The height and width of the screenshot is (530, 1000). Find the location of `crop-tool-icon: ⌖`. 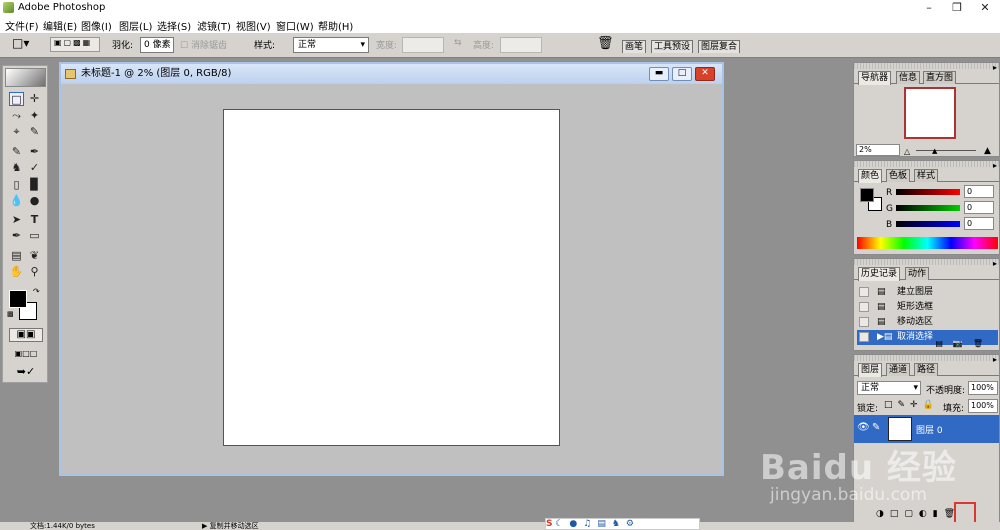

crop-tool-icon: ⌖ is located at coordinates (16, 132).